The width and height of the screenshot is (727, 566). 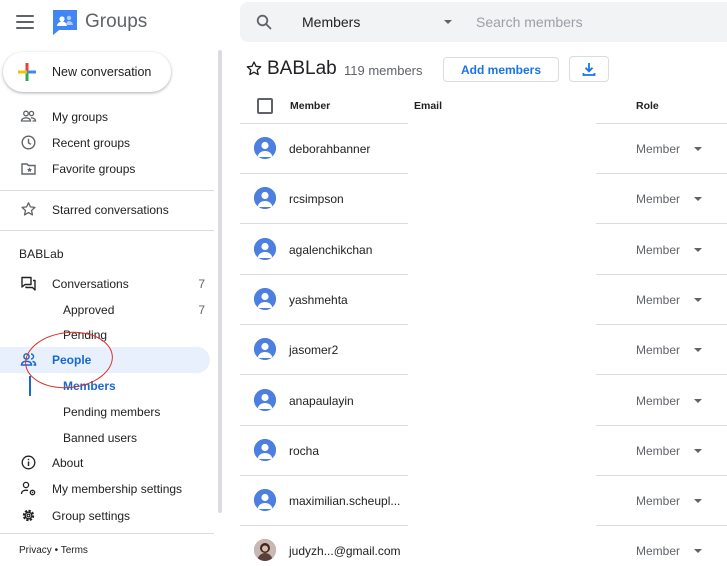 What do you see at coordinates (105, 360) in the screenshot?
I see `sidebar-item-people: People` at bounding box center [105, 360].